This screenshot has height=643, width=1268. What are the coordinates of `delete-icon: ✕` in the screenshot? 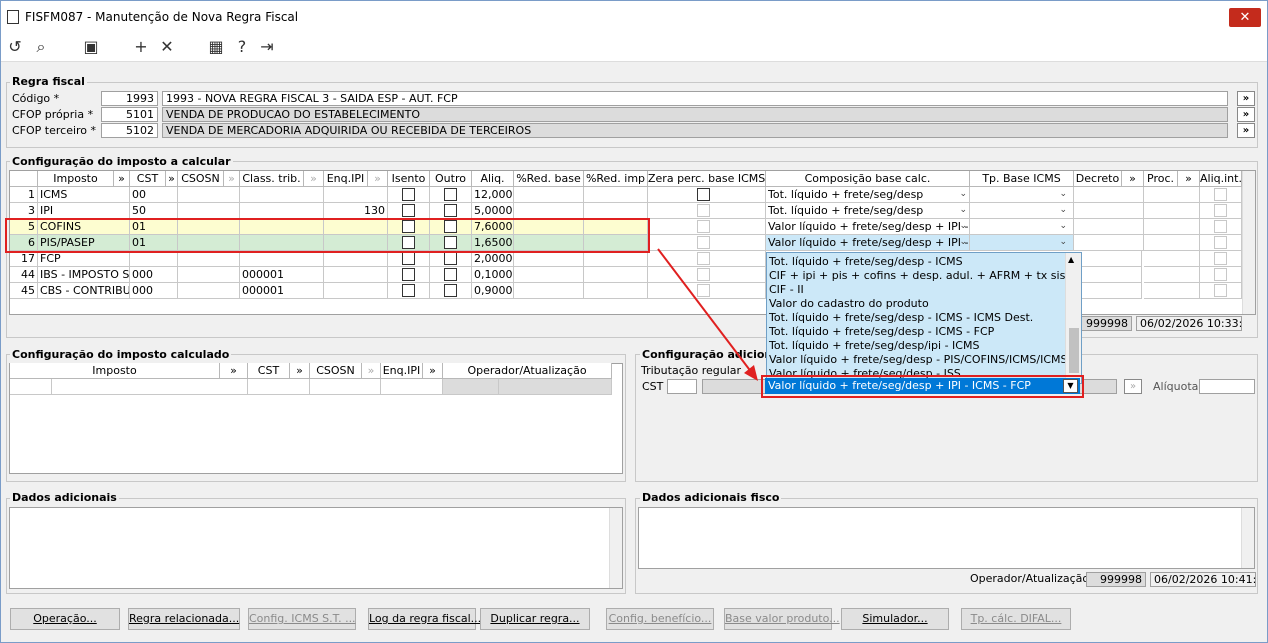 It's located at (167, 47).